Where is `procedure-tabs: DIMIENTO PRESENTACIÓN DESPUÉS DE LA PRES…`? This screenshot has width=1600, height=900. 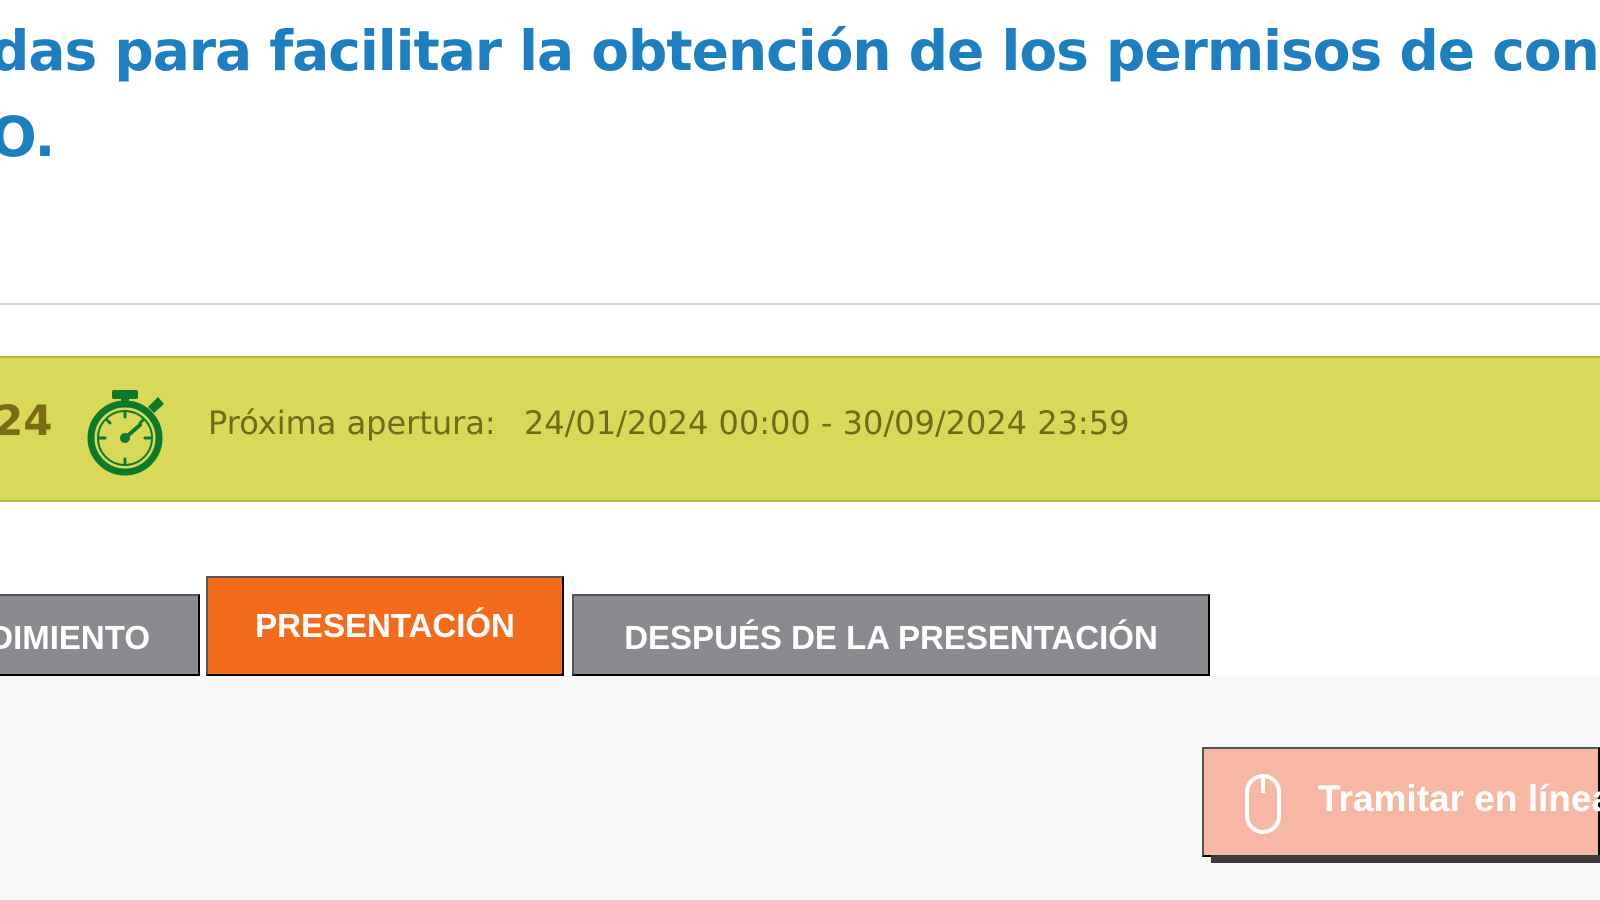
procedure-tabs: DIMIENTO PRESENTACIÓN DESPUÉS DE LA PRES… is located at coordinates (800, 626).